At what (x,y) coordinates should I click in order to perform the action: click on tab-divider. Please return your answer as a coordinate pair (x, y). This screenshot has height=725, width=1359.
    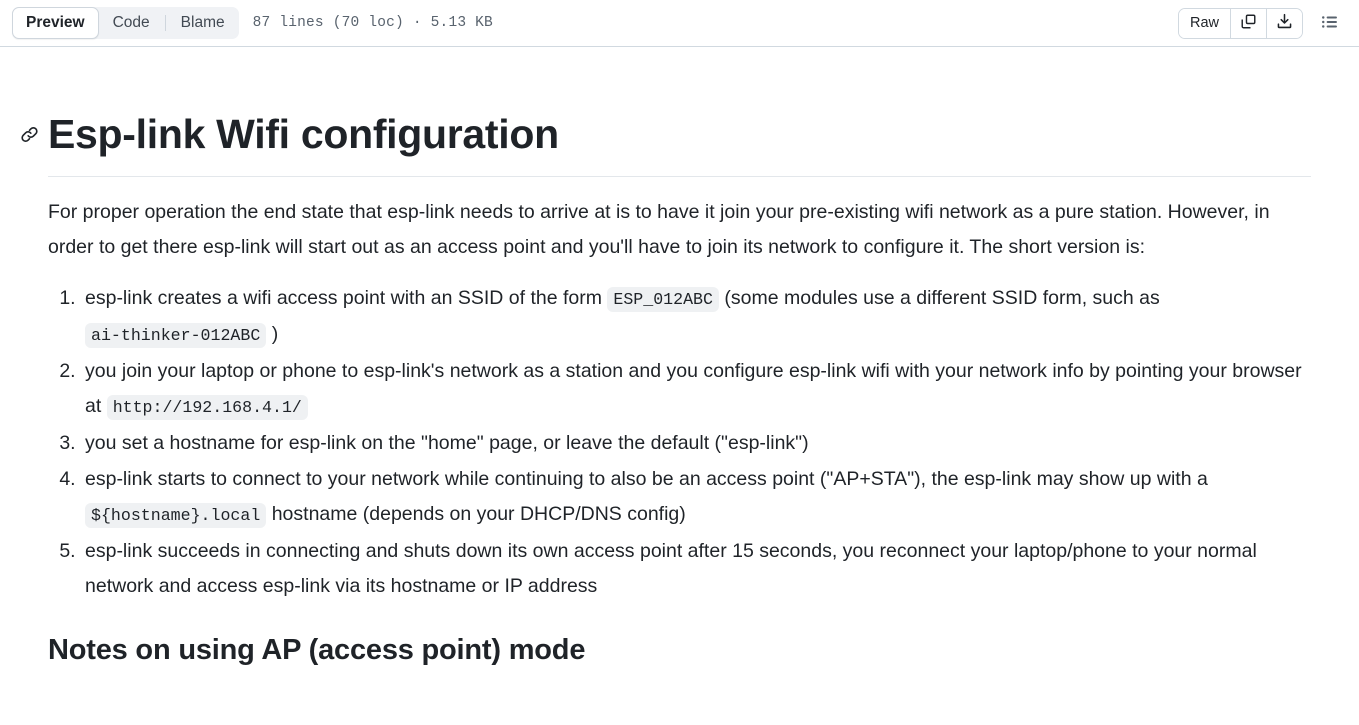
    Looking at the image, I should click on (165, 23).